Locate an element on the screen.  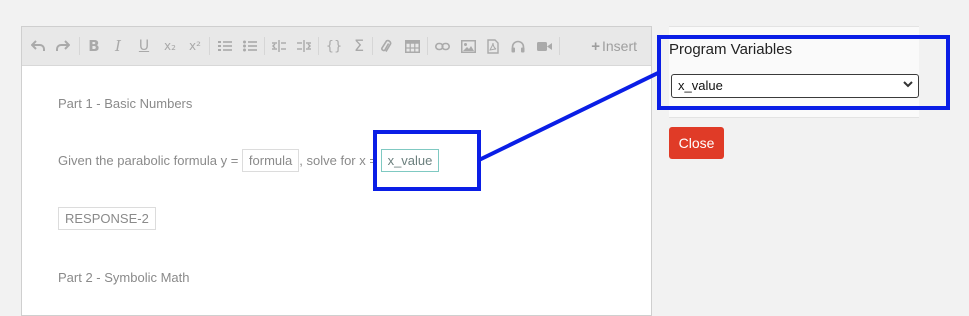
superscript-icon: x² is located at coordinates (195, 46).